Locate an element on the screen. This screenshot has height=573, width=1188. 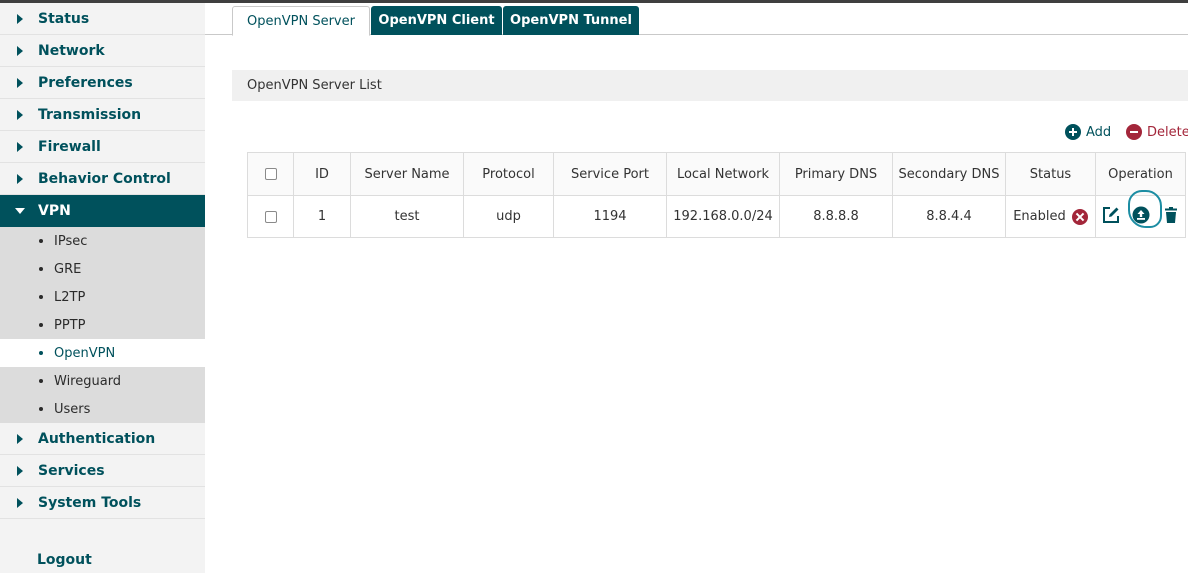
sidebar-item-label: Transmission is located at coordinates (90, 114).